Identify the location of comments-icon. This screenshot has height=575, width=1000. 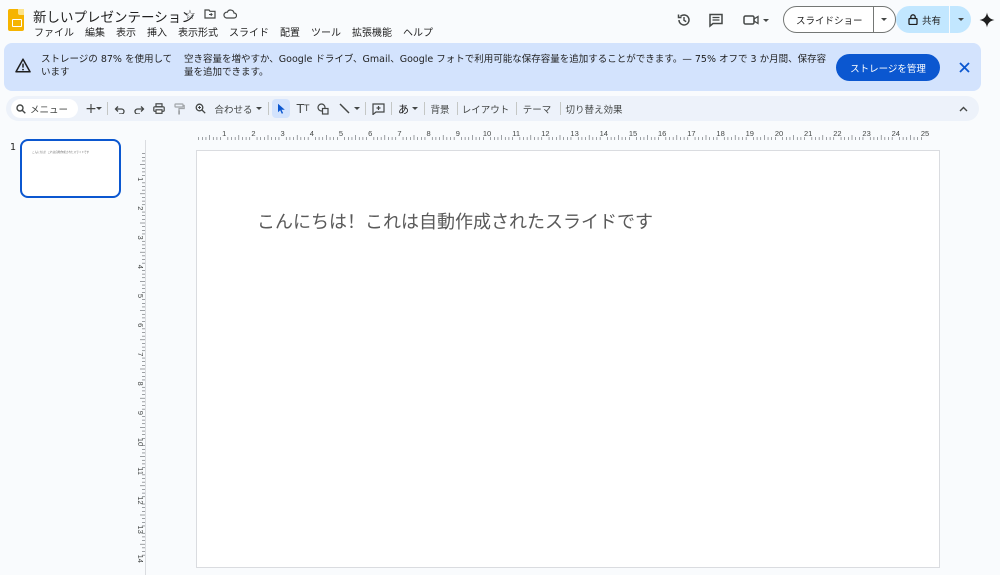
(716, 20).